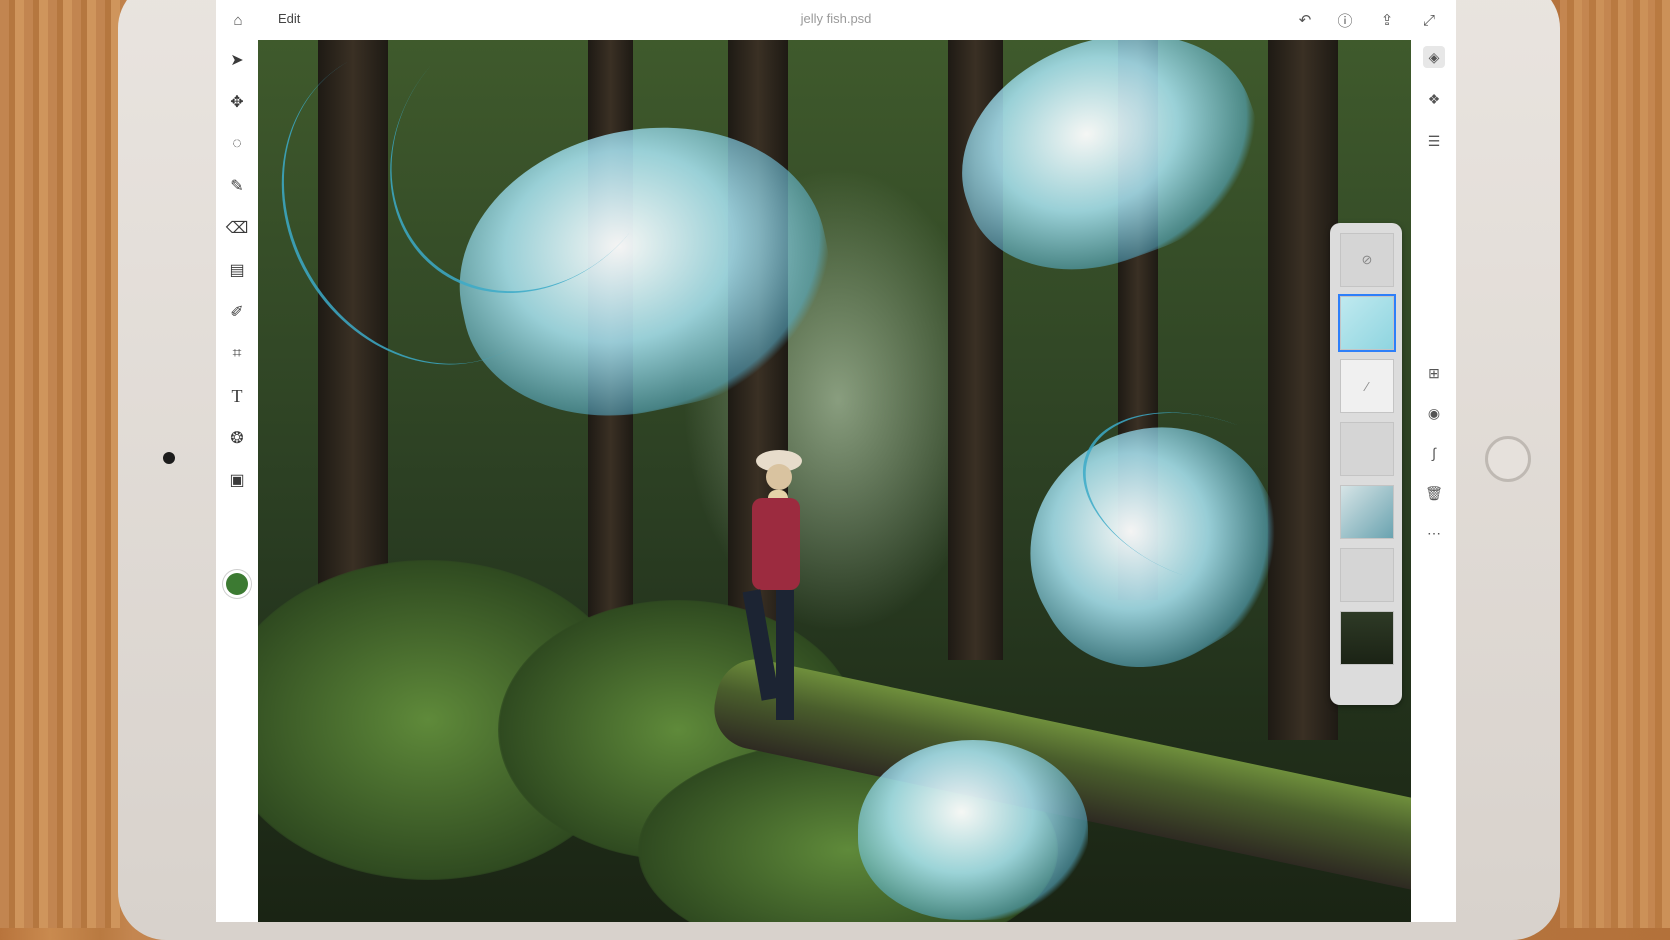  I want to click on gradient-icon: ▤, so click(237, 270).